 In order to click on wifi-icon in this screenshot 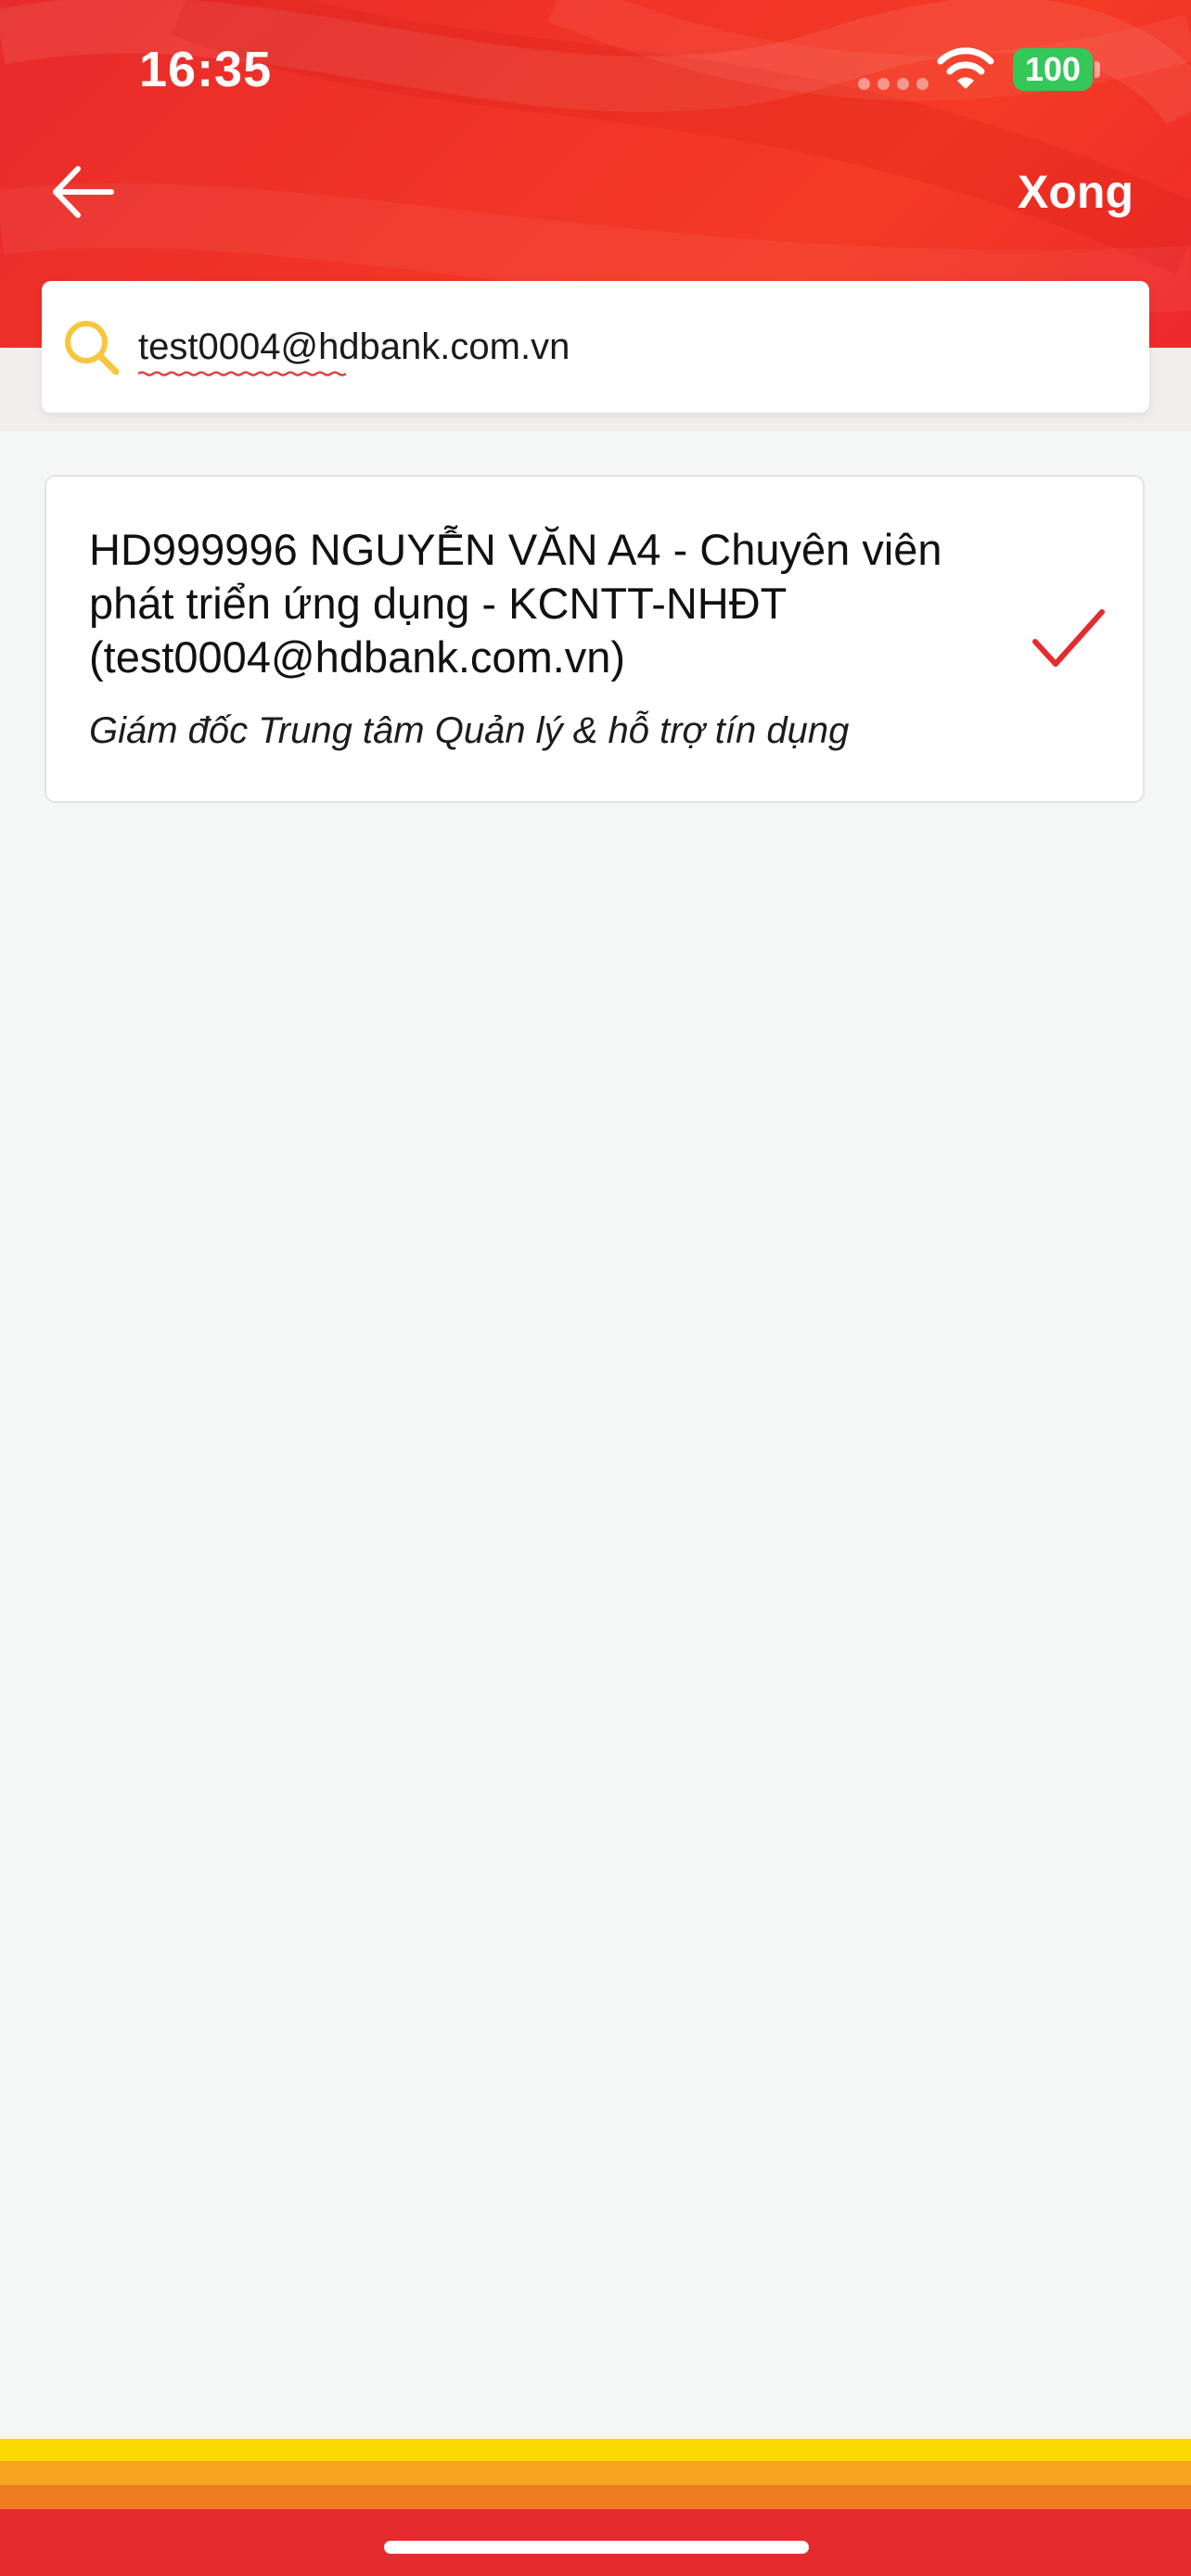, I will do `click(966, 68)`.